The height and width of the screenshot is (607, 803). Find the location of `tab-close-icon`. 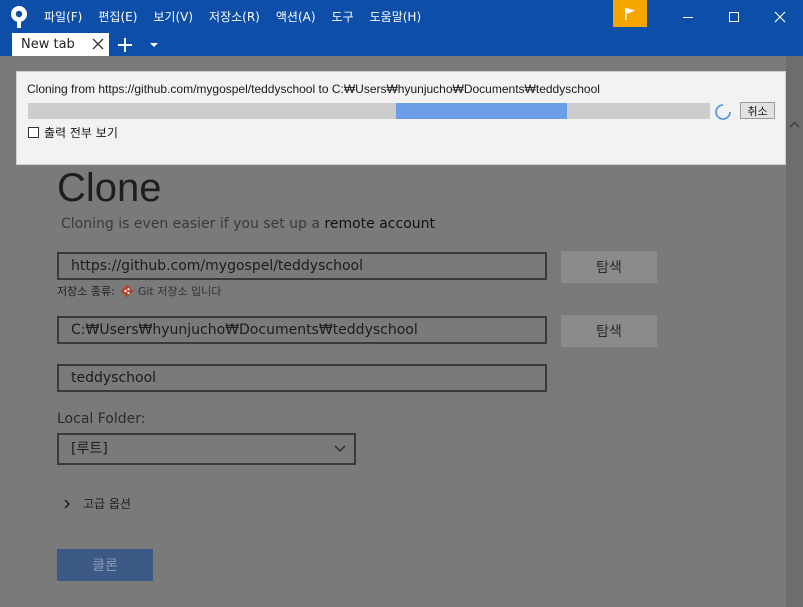

tab-close-icon is located at coordinates (98, 44).